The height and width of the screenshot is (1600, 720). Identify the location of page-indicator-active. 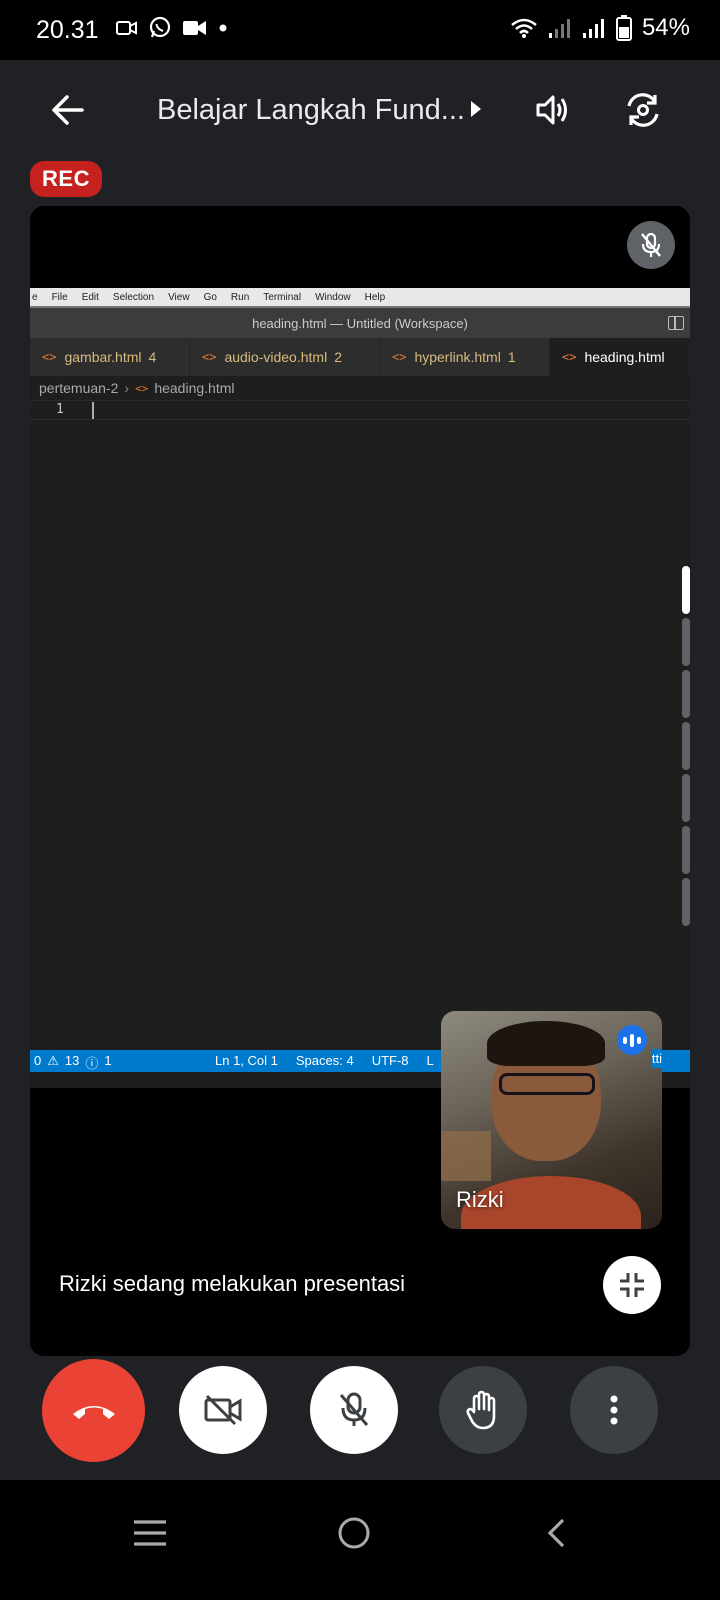
(686, 590).